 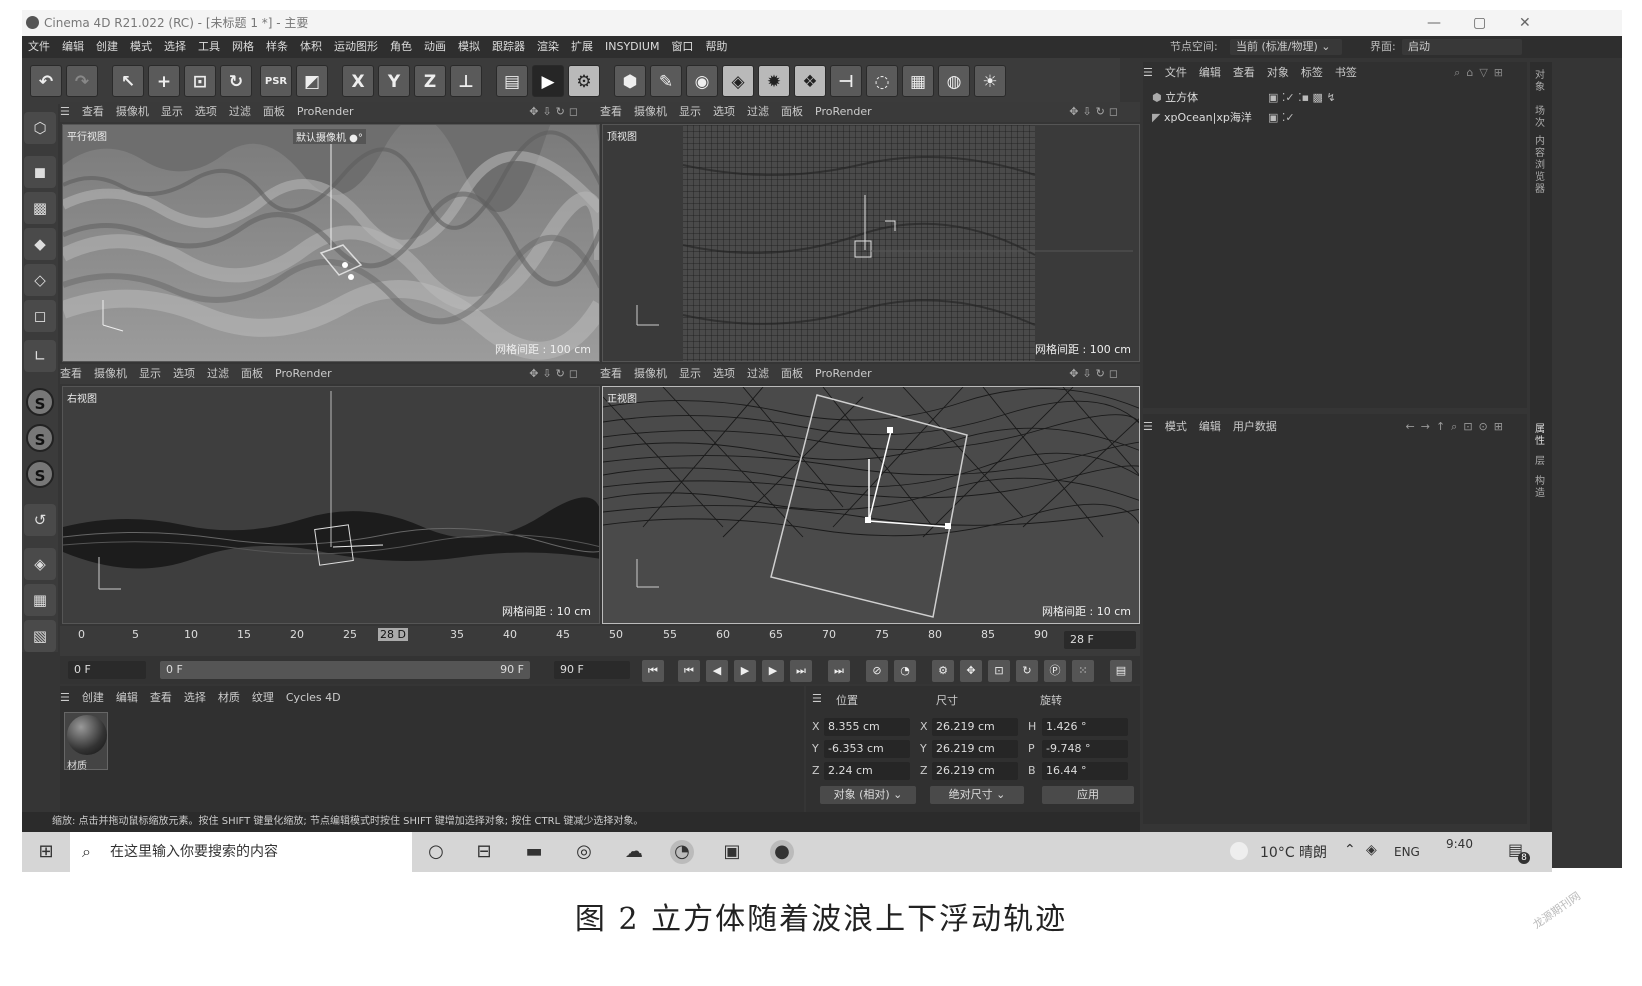 I want to click on timeline-playhead: 28 D, so click(x=393, y=634).